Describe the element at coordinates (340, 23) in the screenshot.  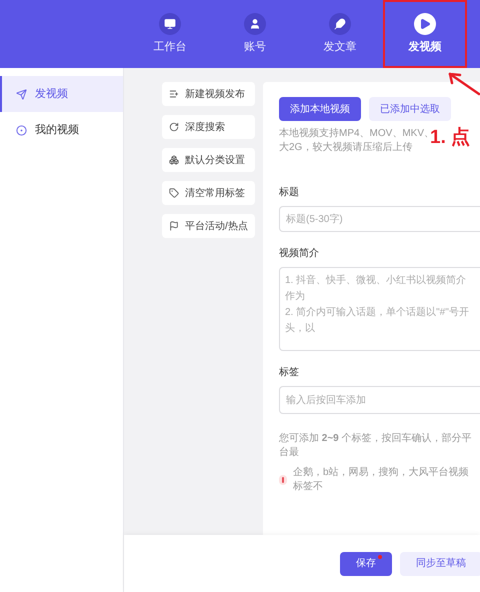
I see `feather-icon` at that location.